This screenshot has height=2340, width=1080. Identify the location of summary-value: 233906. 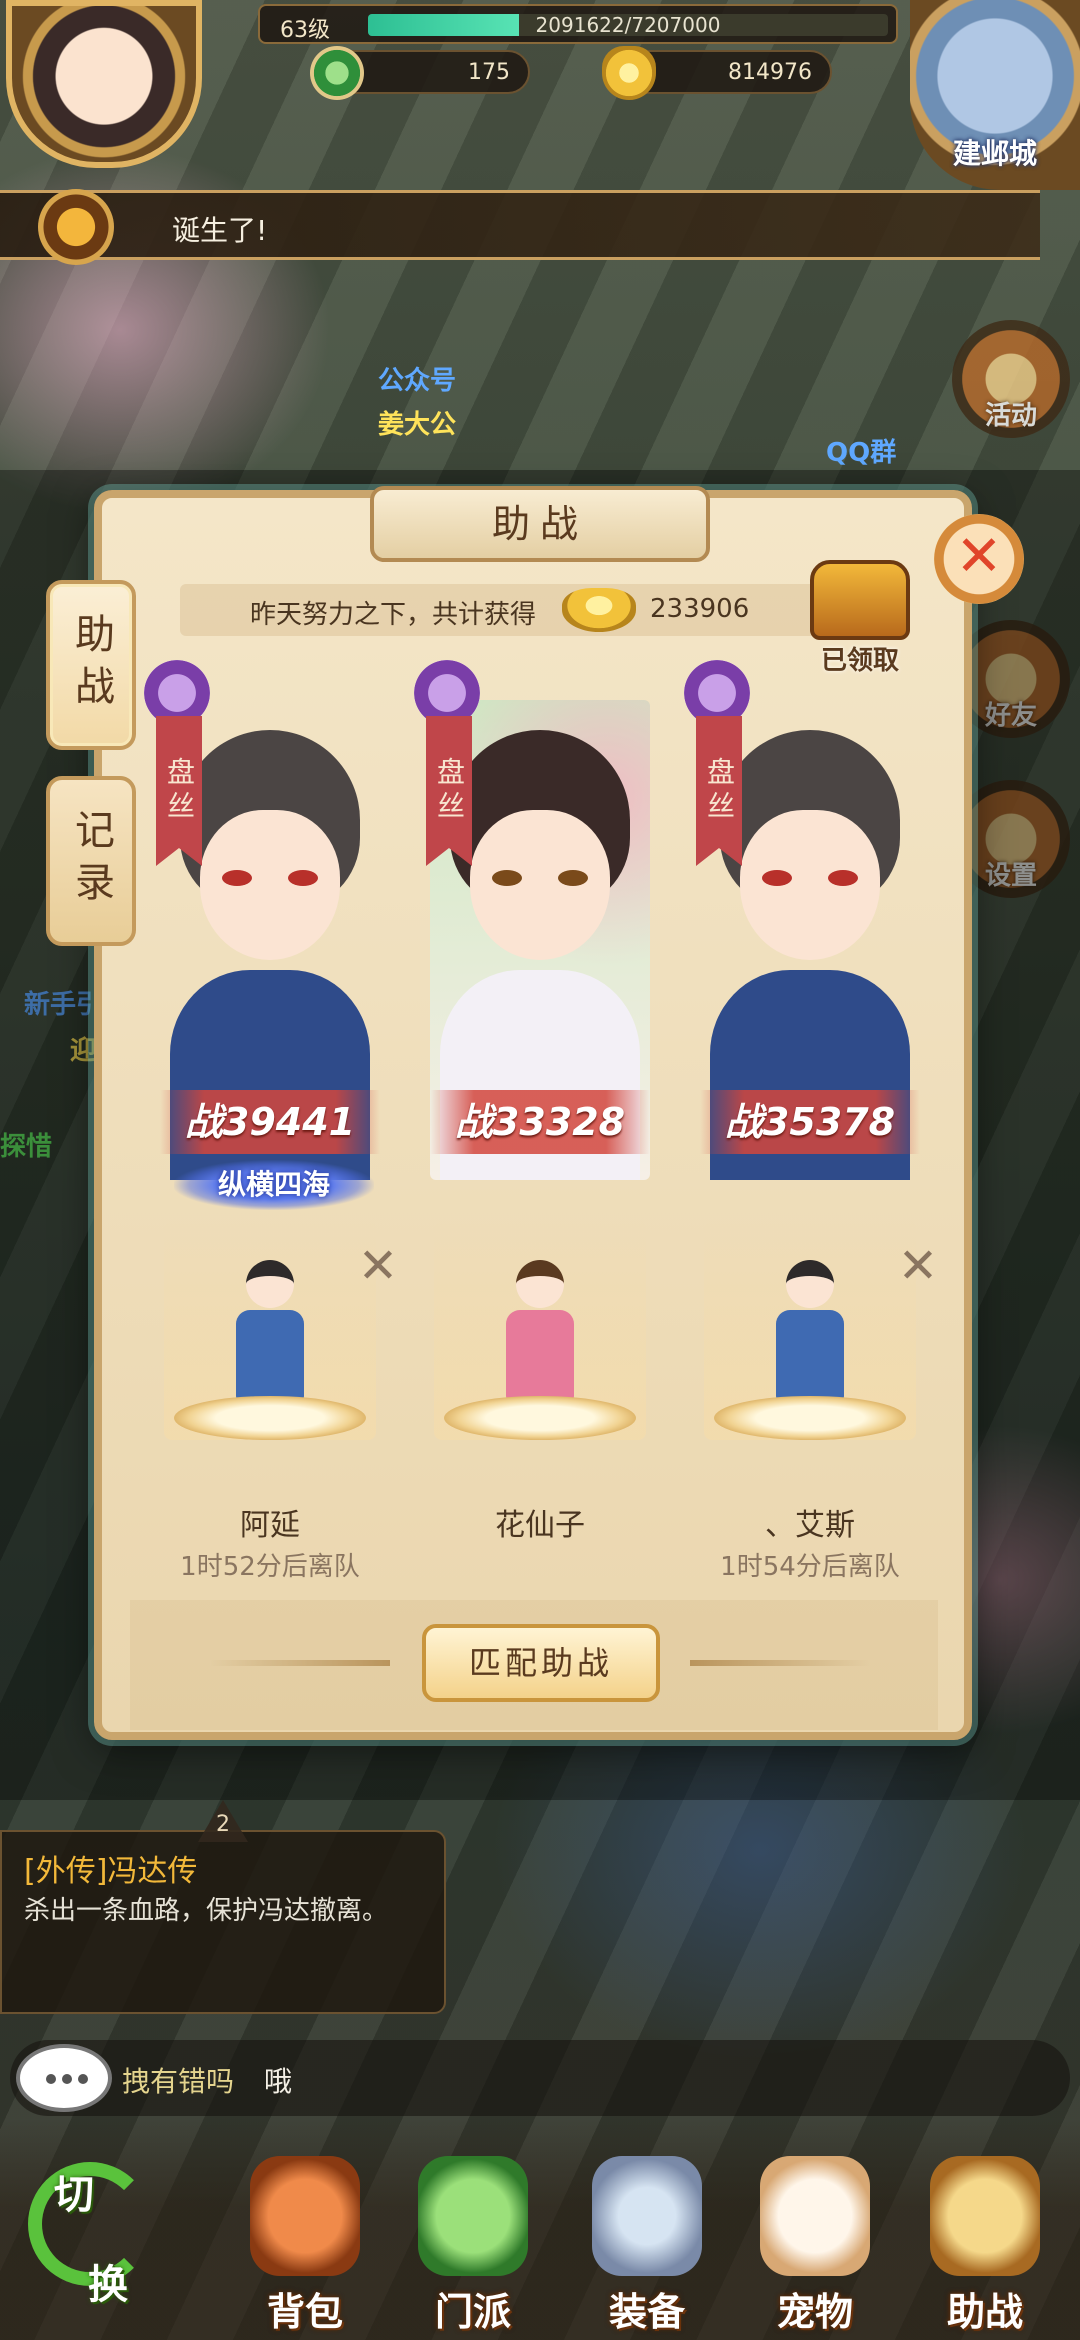
(700, 609).